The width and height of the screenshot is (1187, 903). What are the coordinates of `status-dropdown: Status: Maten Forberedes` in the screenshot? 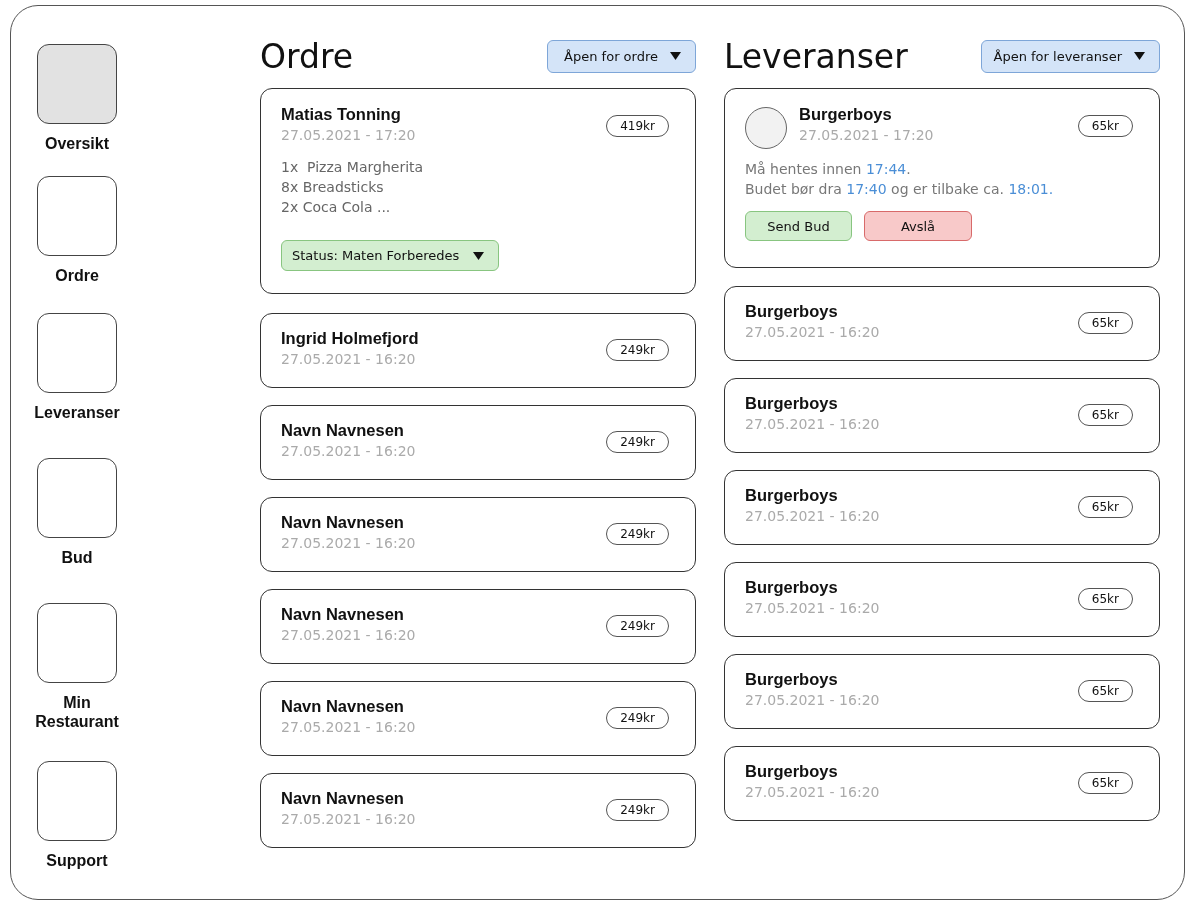 It's located at (390, 255).